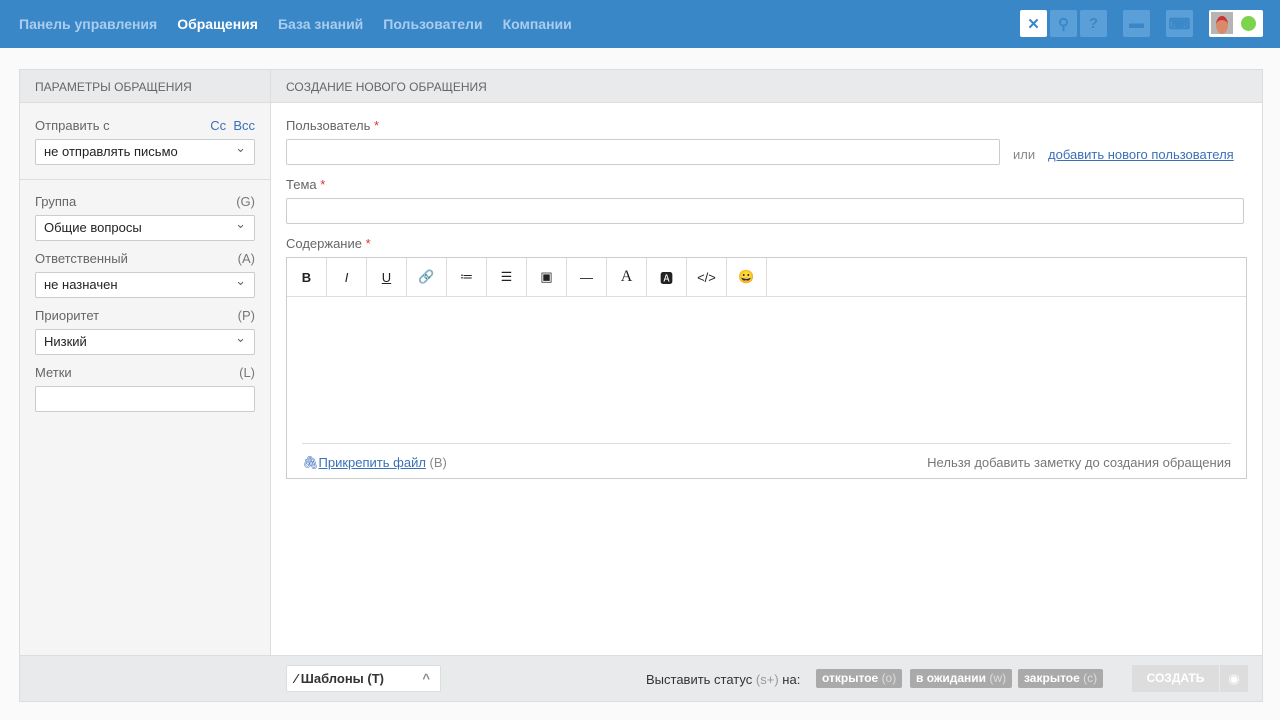  I want to click on status-on-label: на:, so click(791, 679).